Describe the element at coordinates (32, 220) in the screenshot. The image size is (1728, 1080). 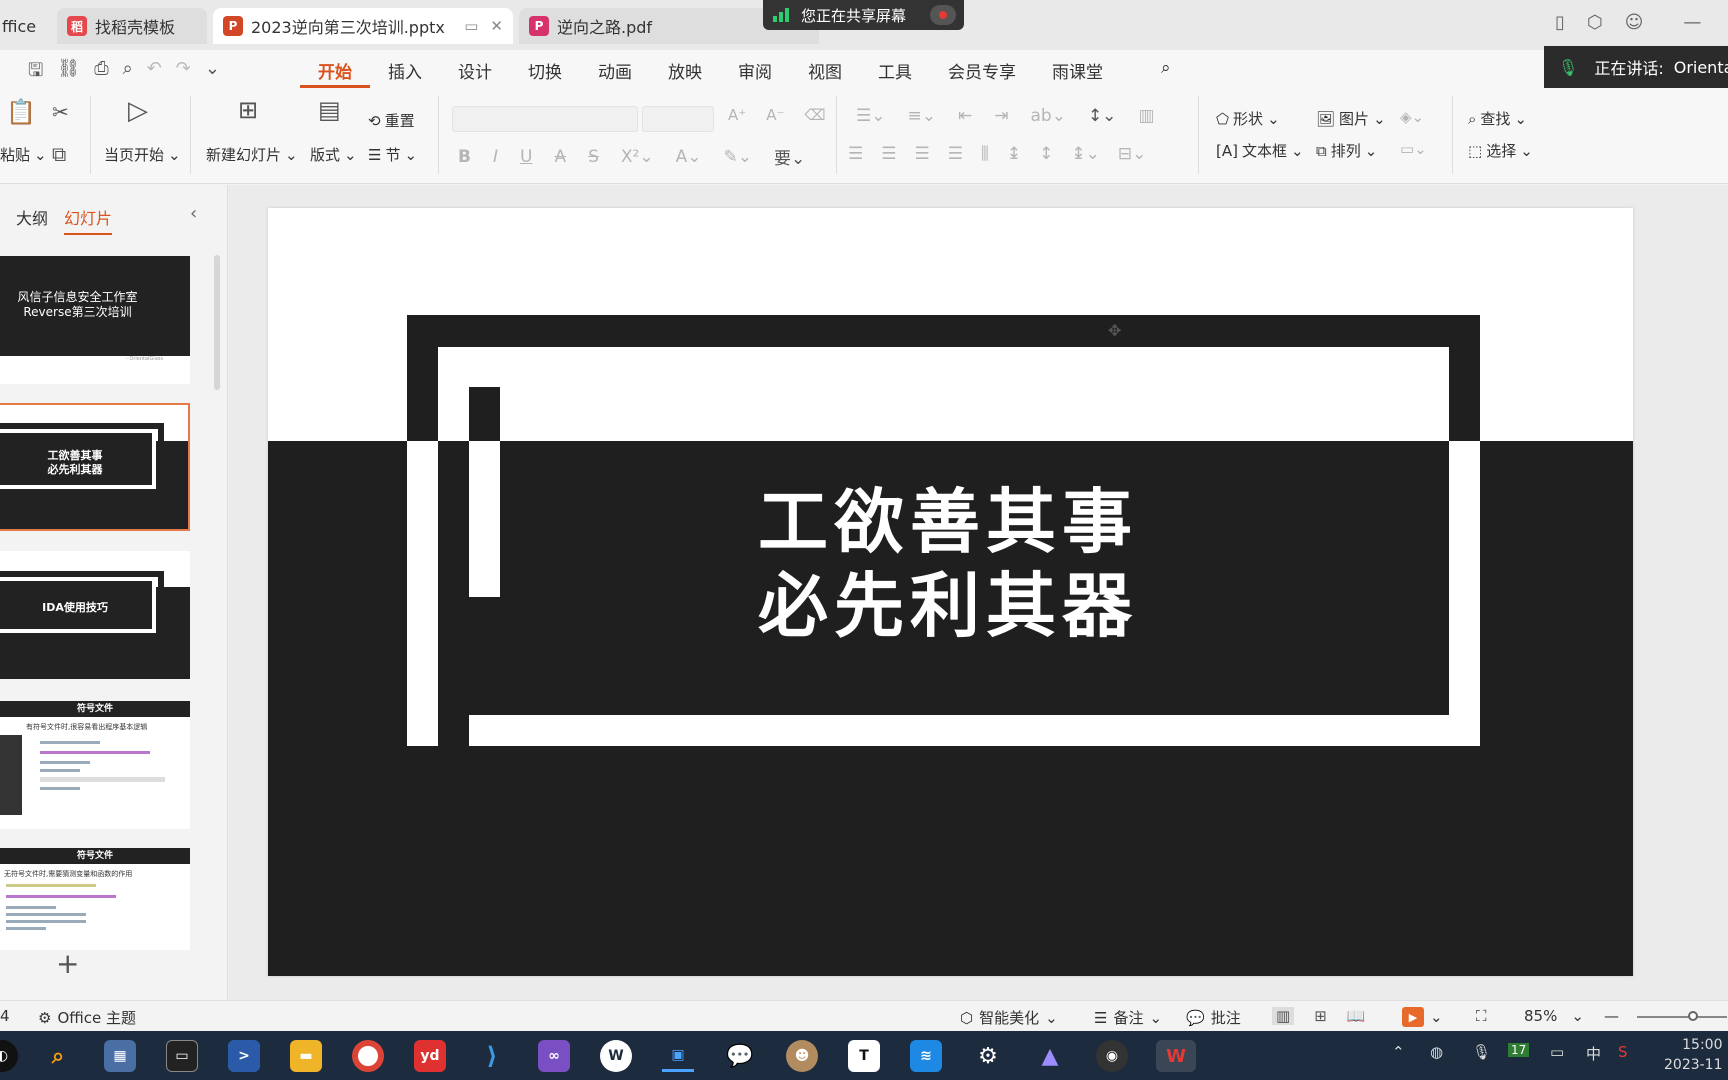
I see `tab-outline: 大纲` at that location.